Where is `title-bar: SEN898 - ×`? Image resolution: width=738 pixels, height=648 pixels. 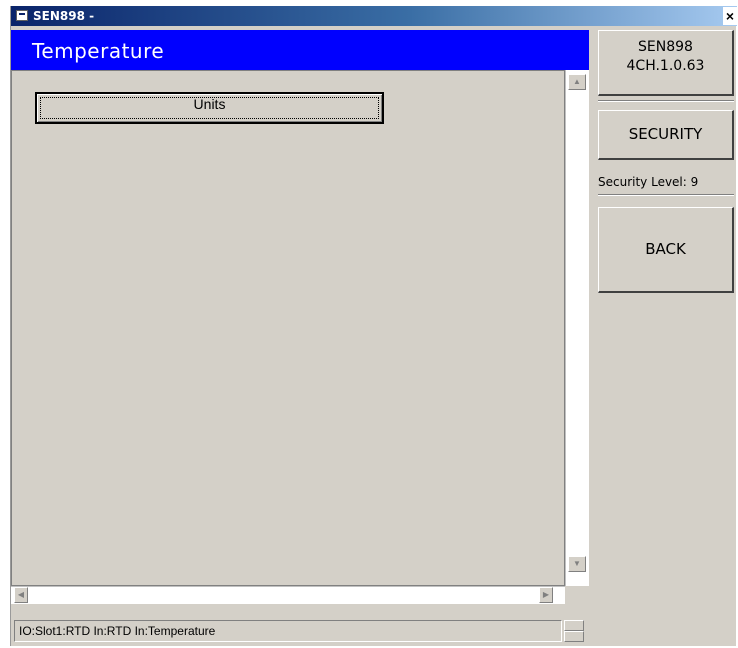 title-bar: SEN898 - × is located at coordinates (374, 16).